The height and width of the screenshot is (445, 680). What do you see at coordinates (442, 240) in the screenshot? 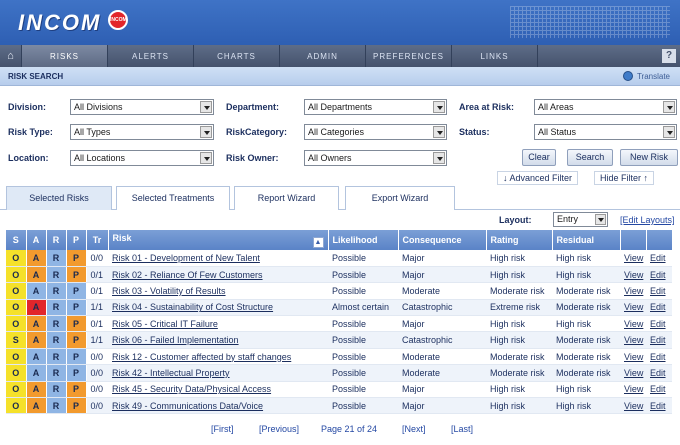
I see `col-header-consequence: Consequence` at bounding box center [442, 240].